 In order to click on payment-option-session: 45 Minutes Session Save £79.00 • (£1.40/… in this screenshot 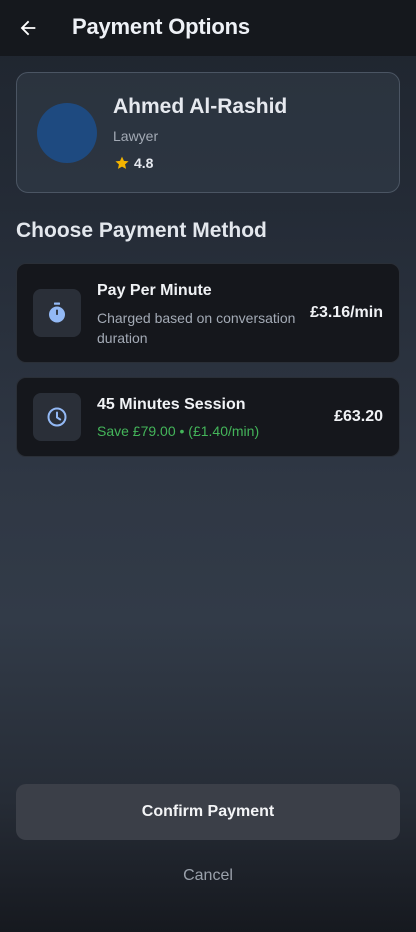, I will do `click(208, 417)`.